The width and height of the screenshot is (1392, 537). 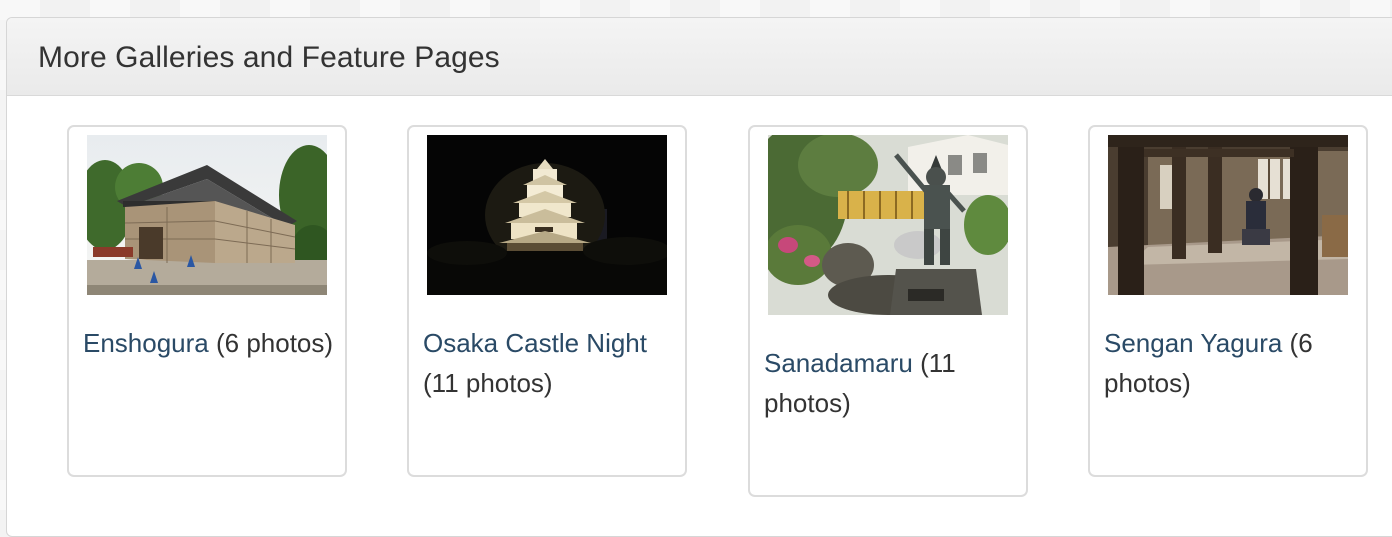 I want to click on section-title: More Galleries and Feature Pages, so click(x=269, y=57).